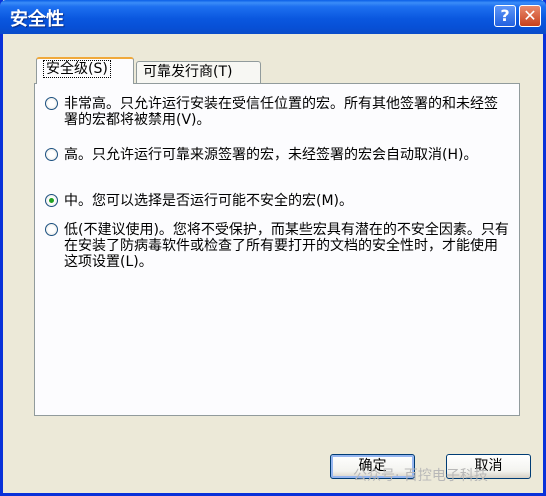 The height and width of the screenshot is (496, 546). What do you see at coordinates (420, 476) in the screenshot?
I see `watermark: 公众号· 百控电子科技` at bounding box center [420, 476].